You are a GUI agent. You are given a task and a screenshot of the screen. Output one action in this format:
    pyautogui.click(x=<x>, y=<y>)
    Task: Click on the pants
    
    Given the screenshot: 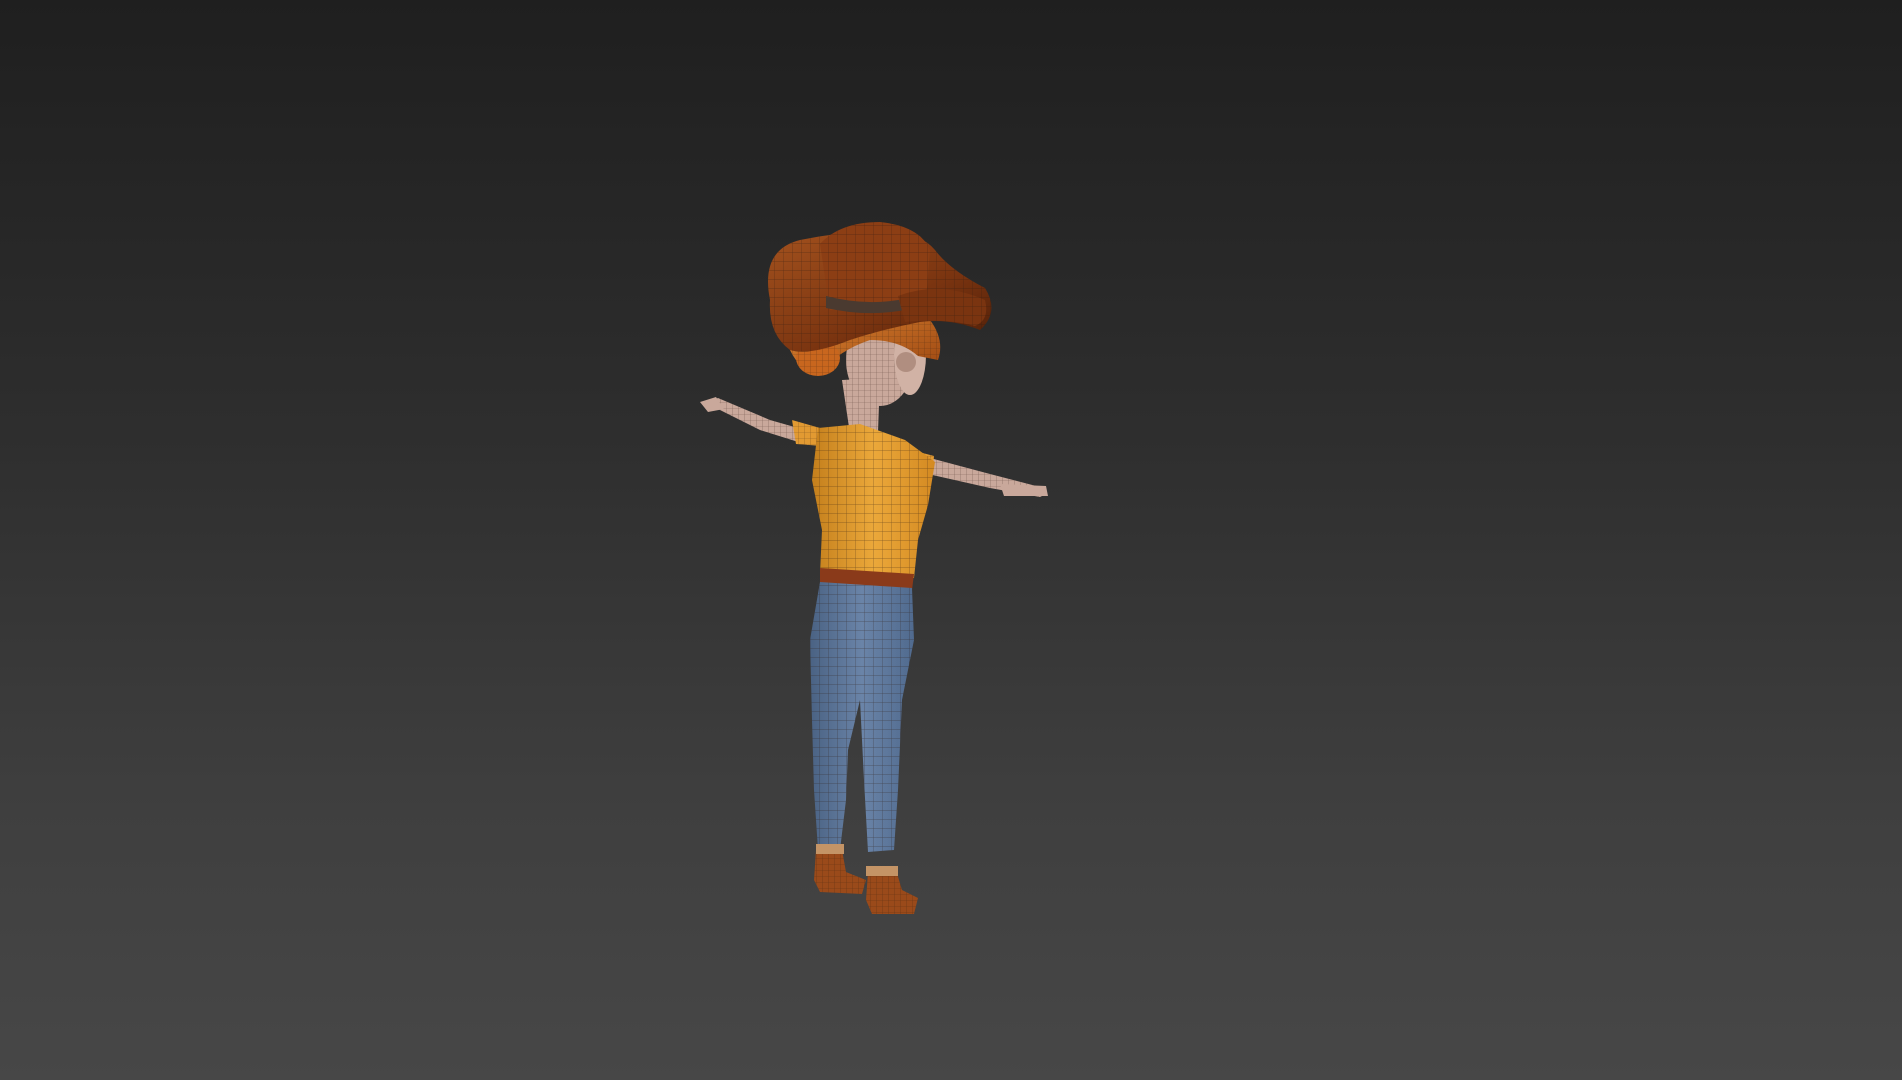 What is the action you would take?
    pyautogui.click(x=862, y=717)
    